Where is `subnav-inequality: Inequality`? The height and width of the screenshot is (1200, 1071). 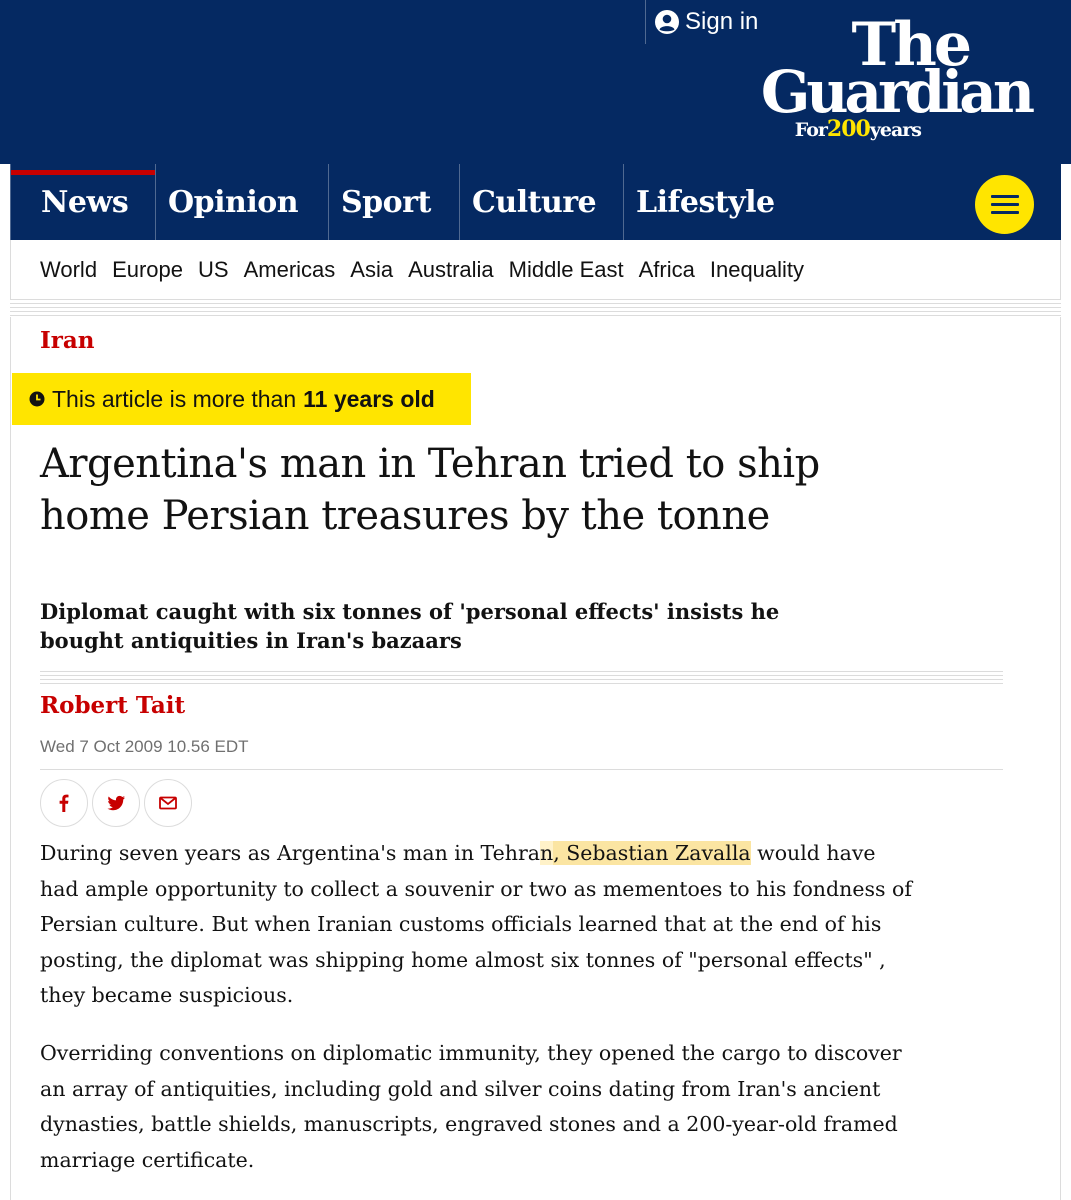
subnav-inequality: Inequality is located at coordinates (757, 270).